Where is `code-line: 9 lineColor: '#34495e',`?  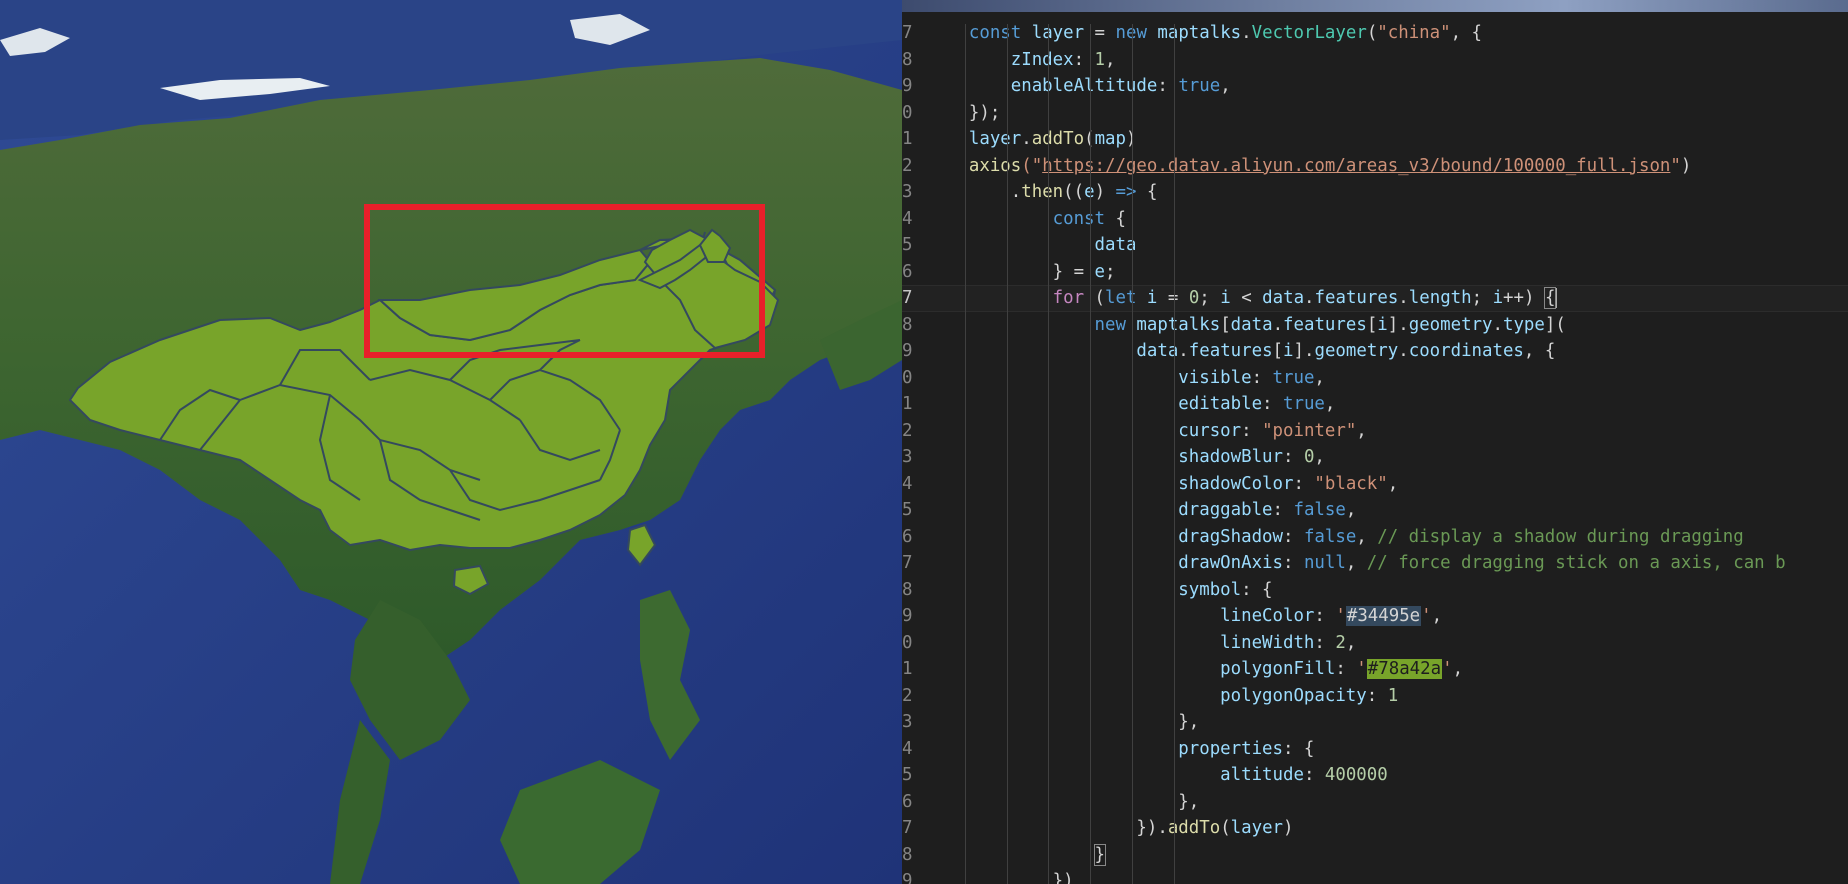
code-line: 9 lineColor: '#34495e', is located at coordinates (1375, 616).